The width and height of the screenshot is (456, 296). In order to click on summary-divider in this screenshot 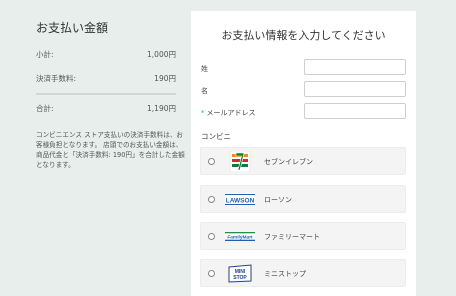, I will do `click(106, 94)`.